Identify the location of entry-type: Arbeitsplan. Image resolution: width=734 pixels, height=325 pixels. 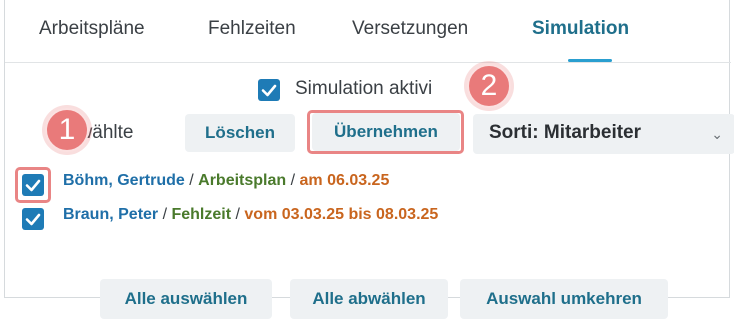
(242, 180).